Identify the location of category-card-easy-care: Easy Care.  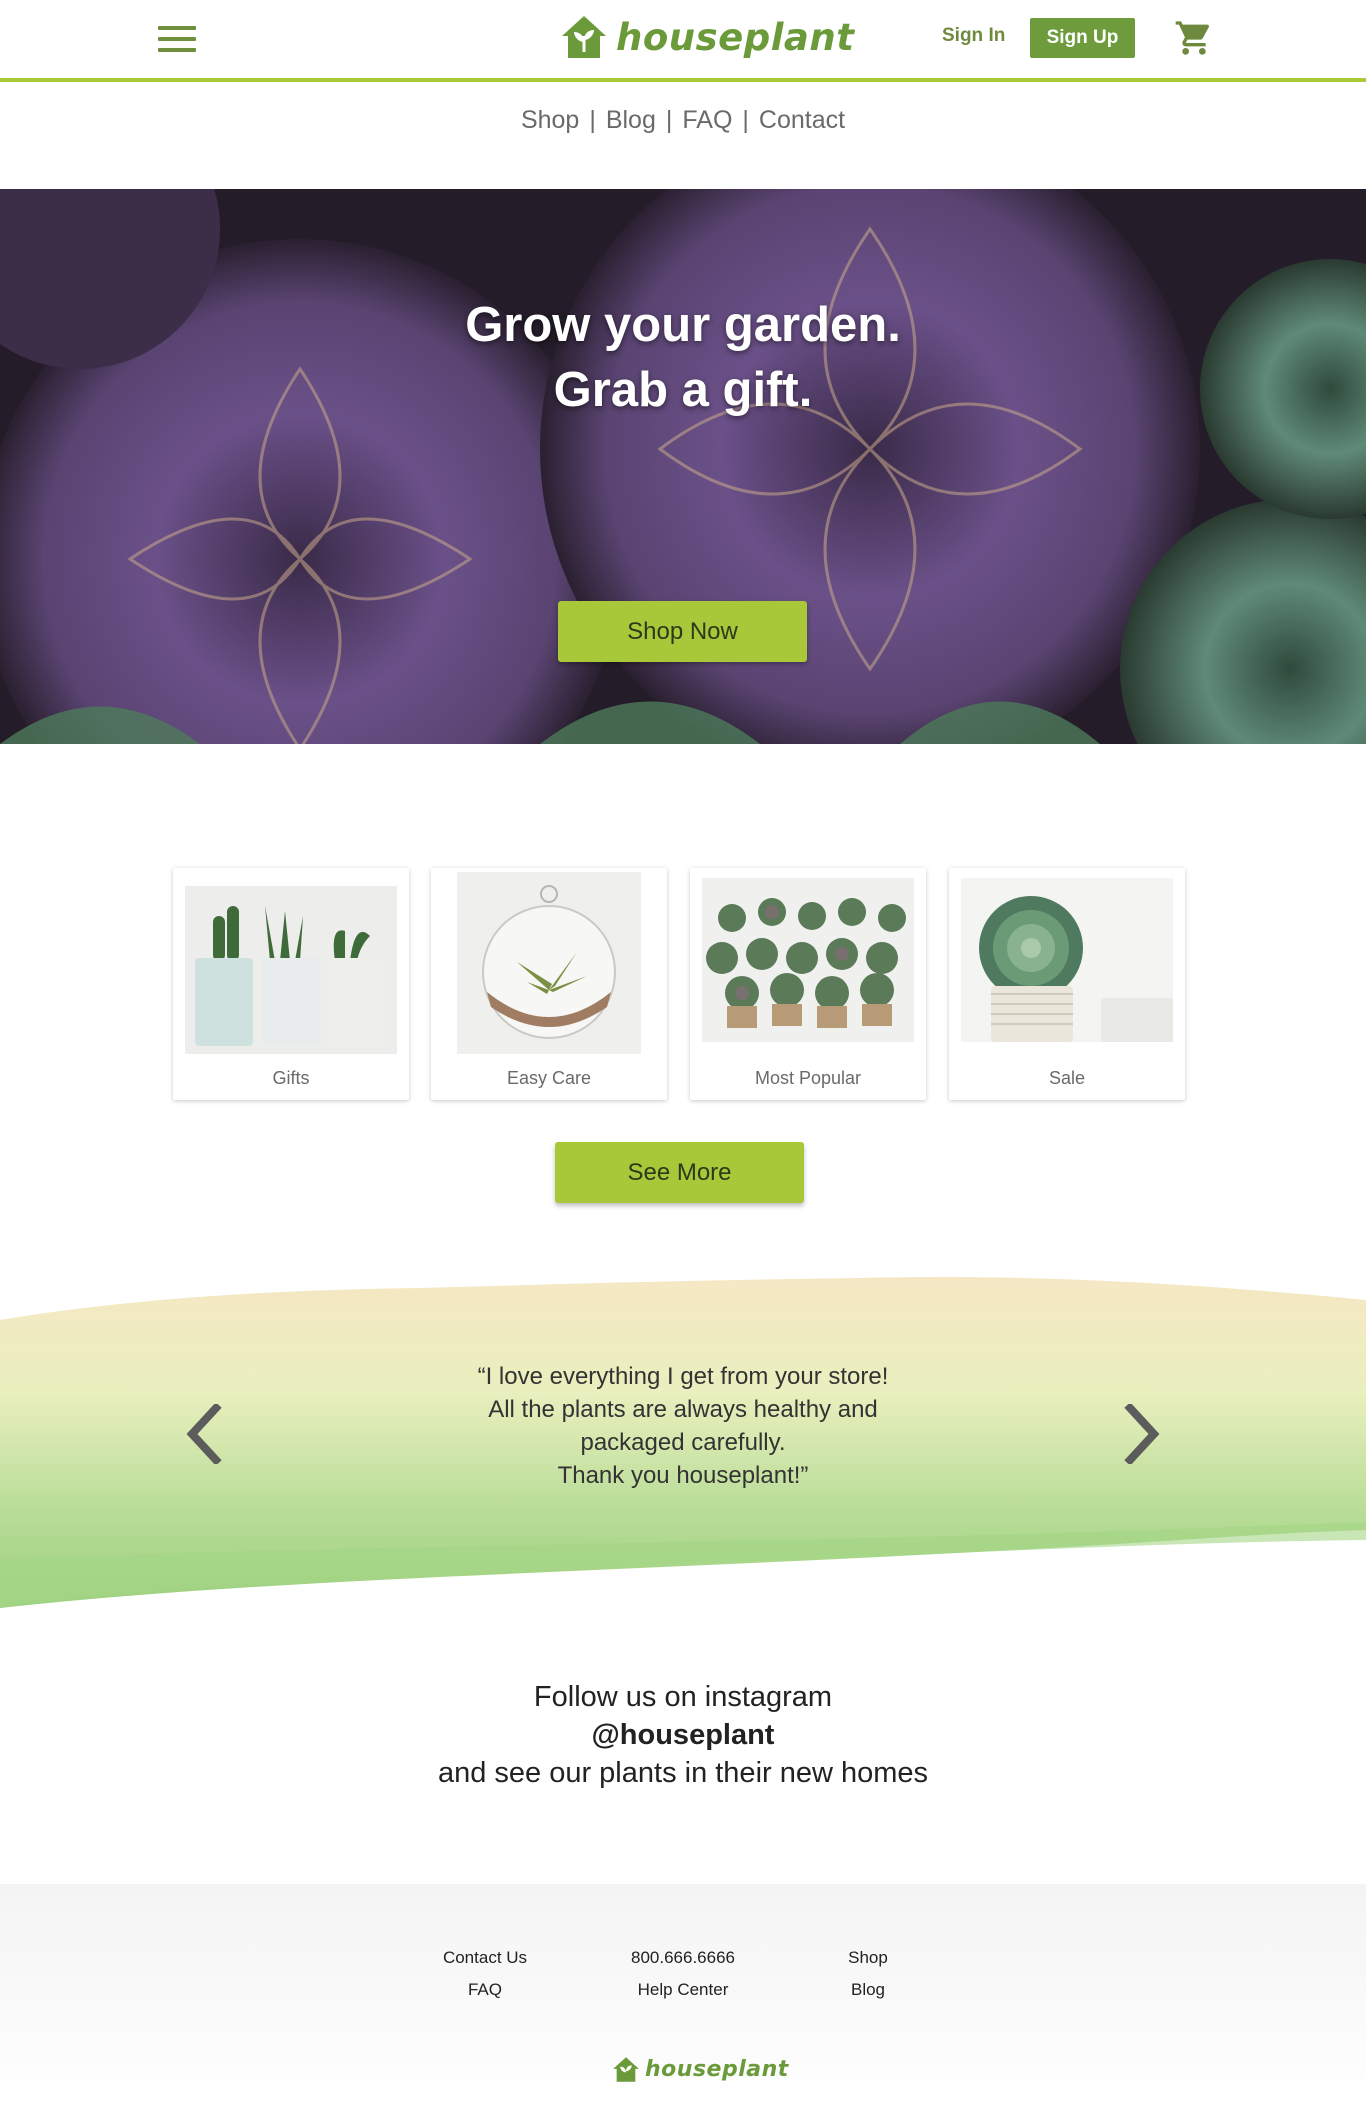
(549, 984).